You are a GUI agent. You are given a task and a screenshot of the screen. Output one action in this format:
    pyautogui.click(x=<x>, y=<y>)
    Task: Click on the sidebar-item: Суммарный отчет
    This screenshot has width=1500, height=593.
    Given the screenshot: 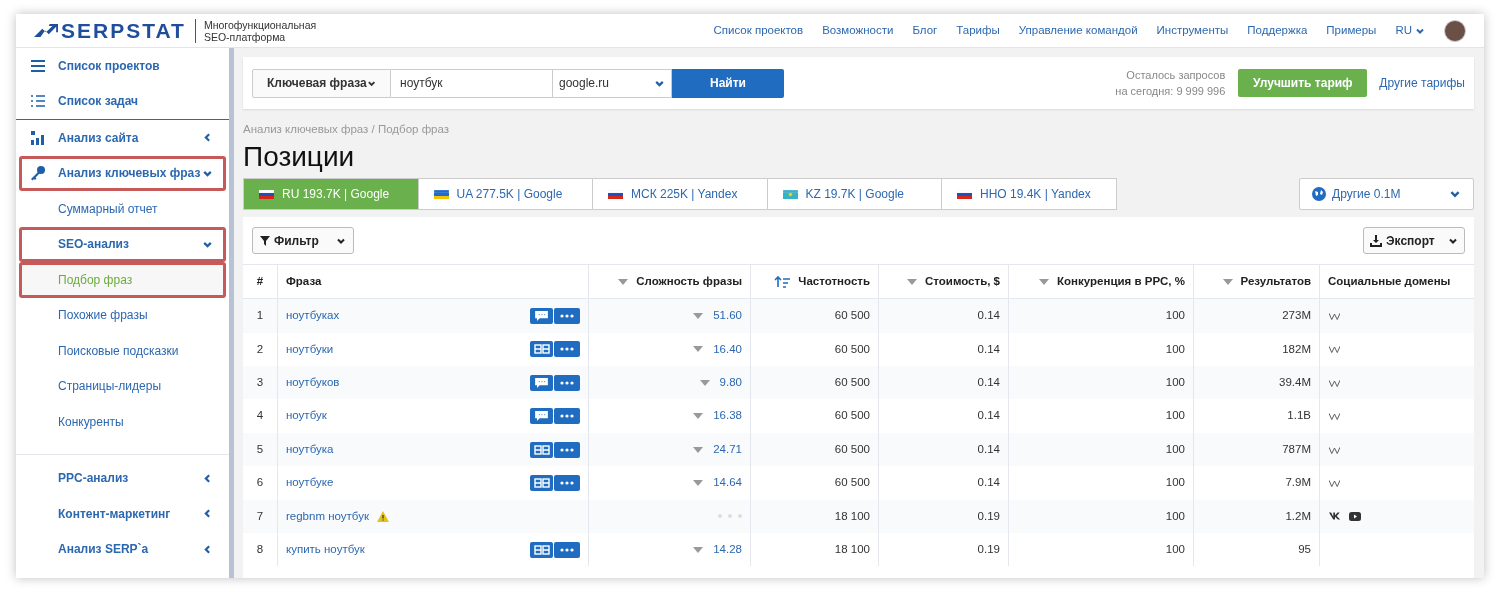 What is the action you would take?
    pyautogui.click(x=122, y=209)
    